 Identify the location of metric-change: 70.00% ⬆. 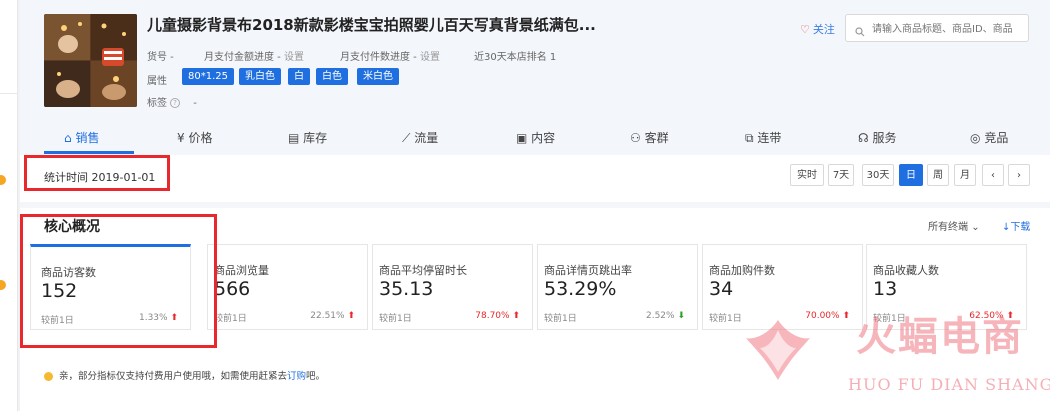
(827, 316).